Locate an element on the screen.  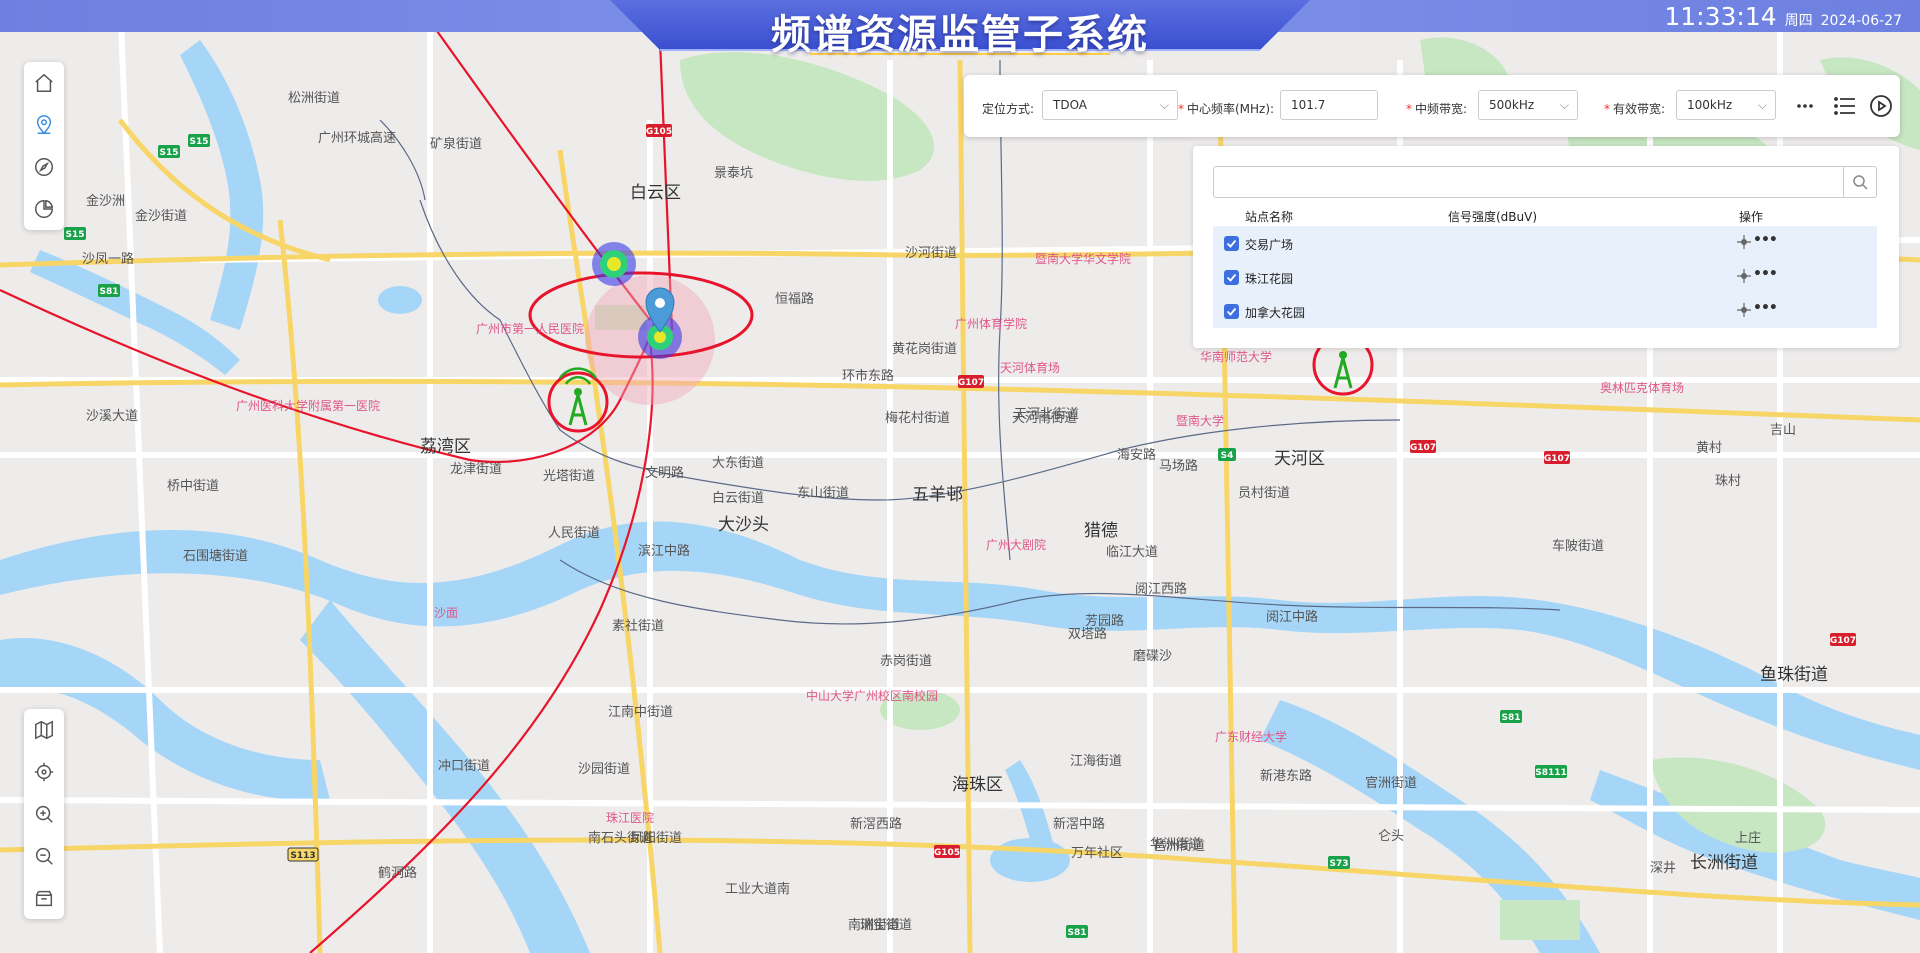
street-label: 车陂街道 is located at coordinates (1578, 546).